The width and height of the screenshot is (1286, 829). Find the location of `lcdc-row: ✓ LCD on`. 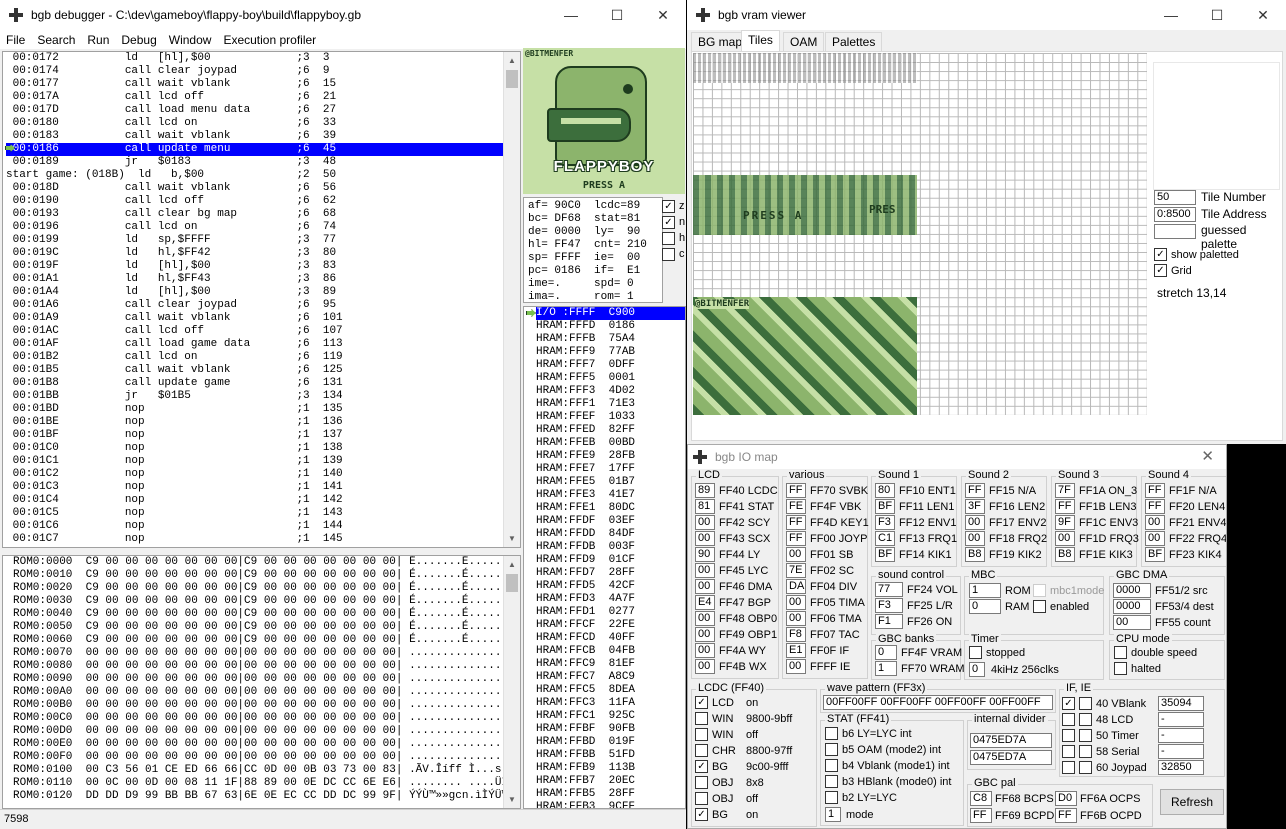

lcdc-row: ✓ LCD on is located at coordinates (726, 702).